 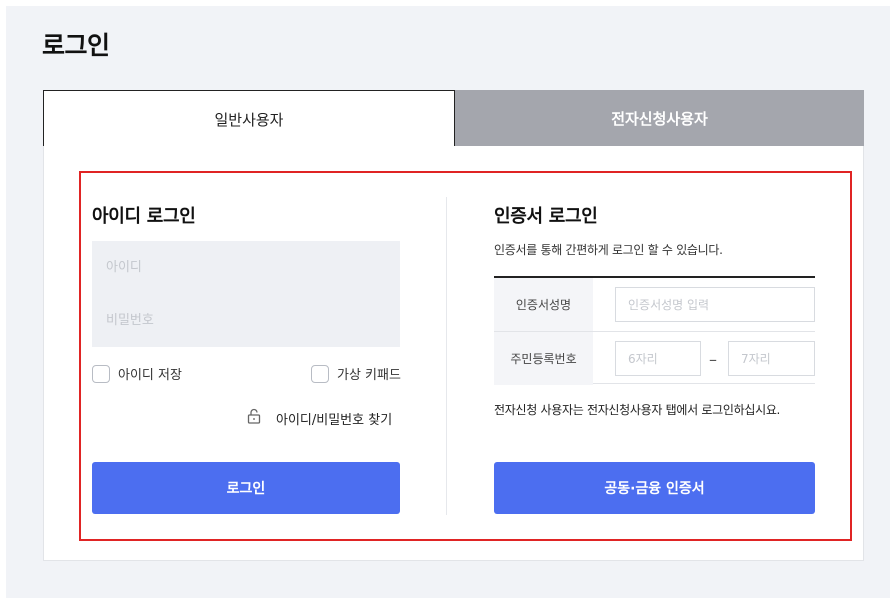 I want to click on cert-form-table: 인증서성명 주민등록번호 –, so click(x=654, y=330).